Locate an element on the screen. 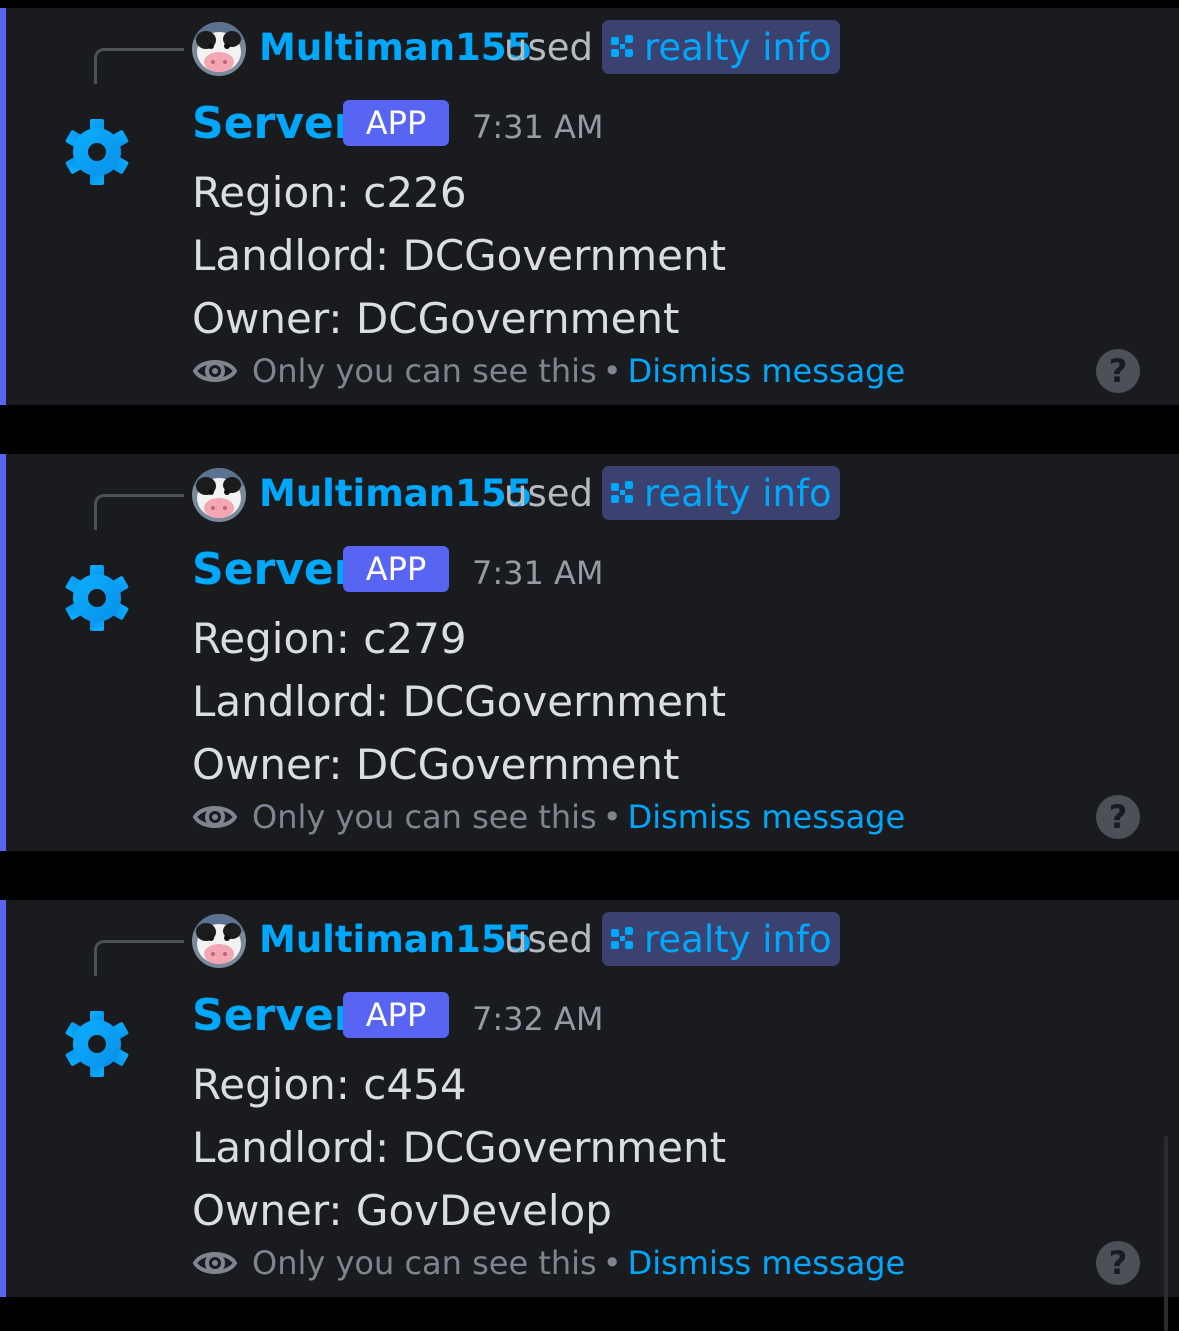  timestamp: 7:32 AM is located at coordinates (538, 1019).